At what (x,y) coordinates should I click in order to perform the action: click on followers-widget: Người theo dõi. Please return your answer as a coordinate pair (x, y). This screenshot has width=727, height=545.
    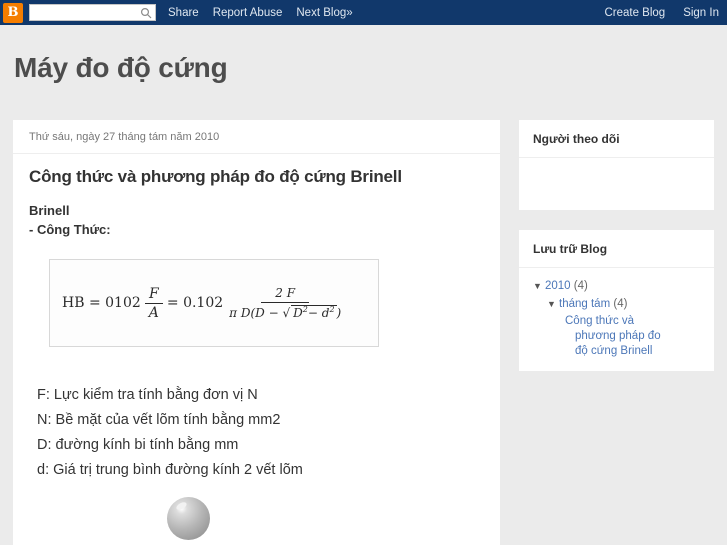
    Looking at the image, I should click on (616, 165).